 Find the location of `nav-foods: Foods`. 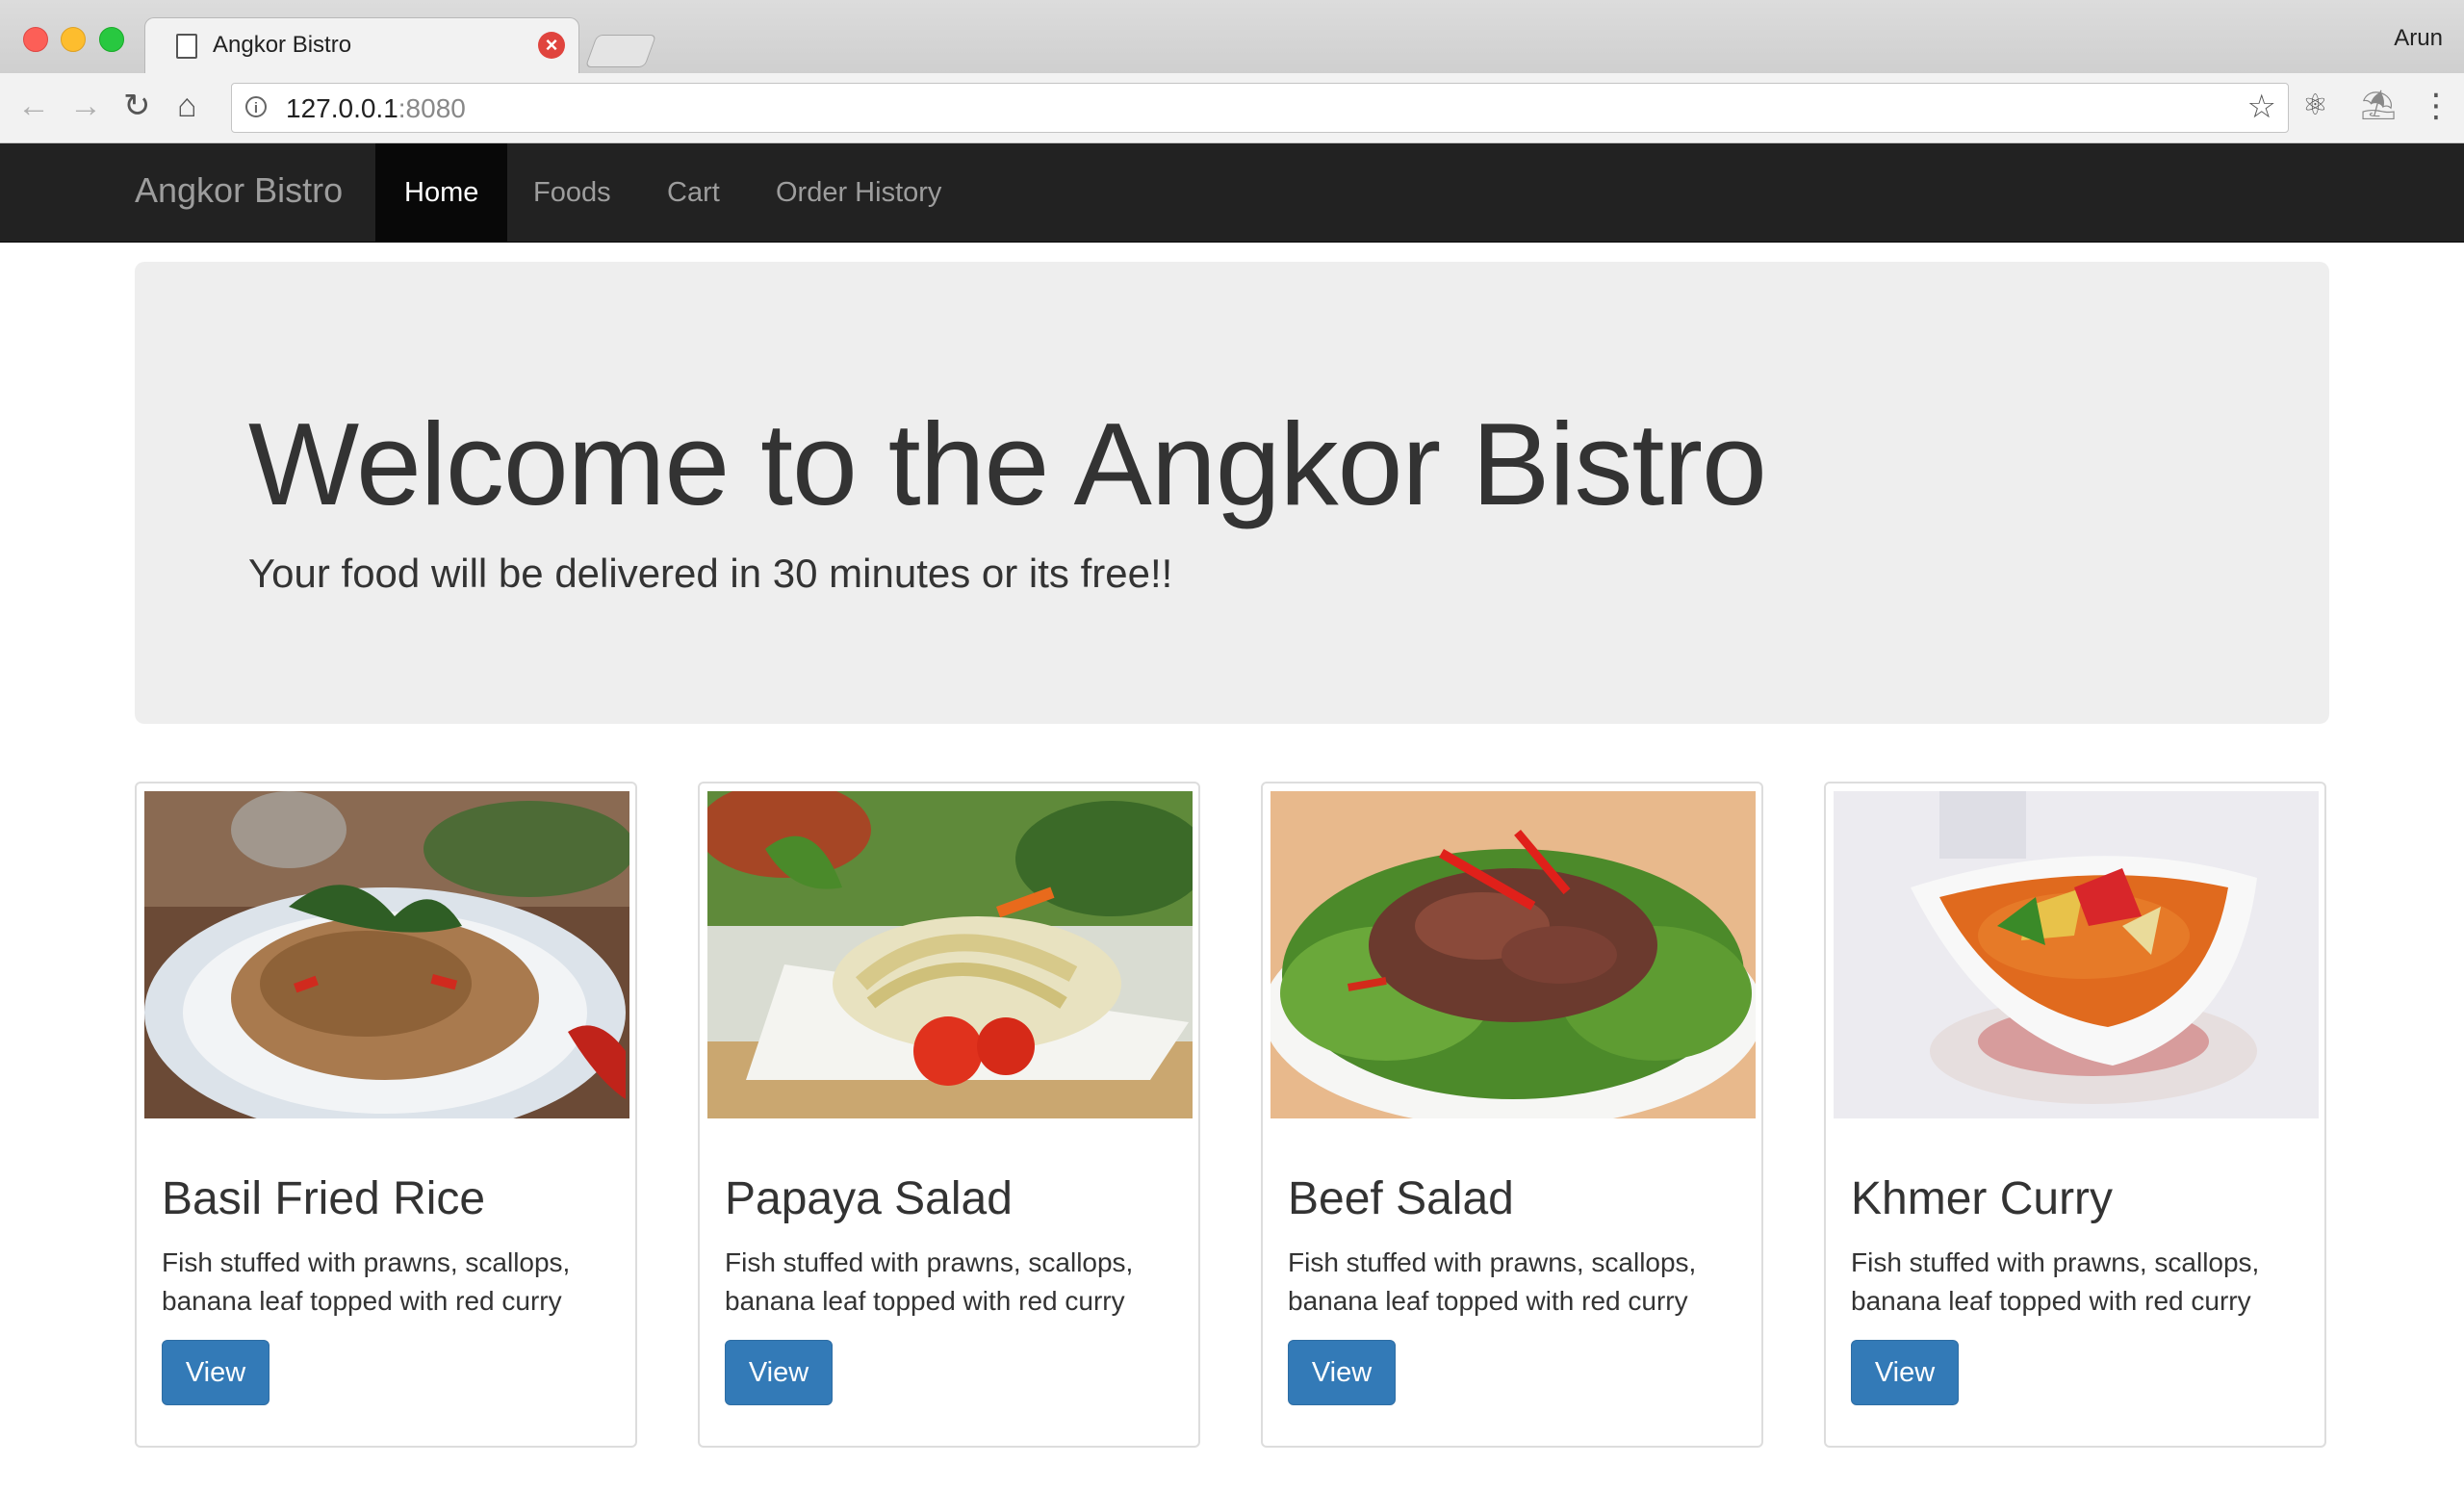

nav-foods: Foods is located at coordinates (572, 192).